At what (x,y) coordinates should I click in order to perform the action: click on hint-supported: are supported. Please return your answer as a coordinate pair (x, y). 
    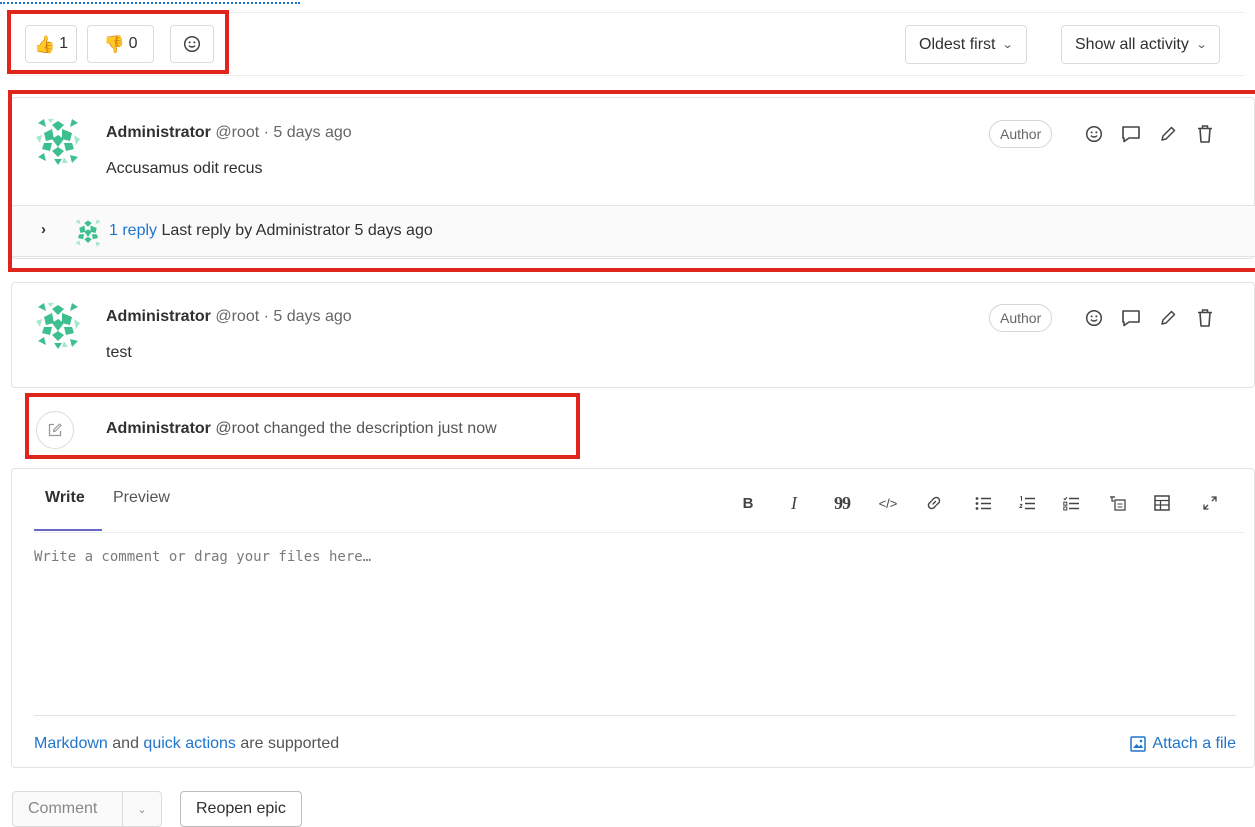
    Looking at the image, I should click on (290, 743).